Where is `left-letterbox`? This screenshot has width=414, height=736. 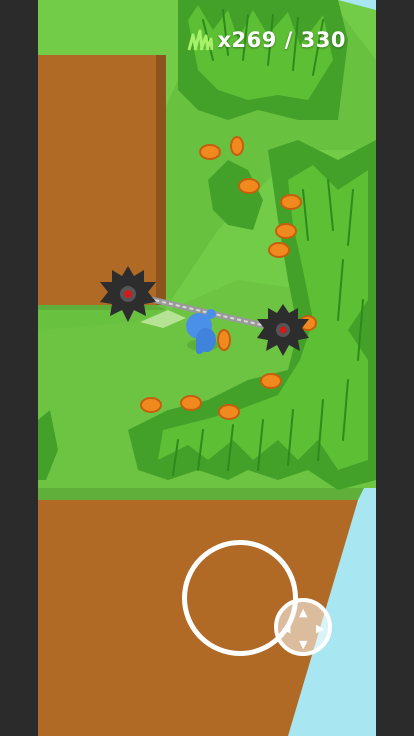
left-letterbox is located at coordinates (19, 368).